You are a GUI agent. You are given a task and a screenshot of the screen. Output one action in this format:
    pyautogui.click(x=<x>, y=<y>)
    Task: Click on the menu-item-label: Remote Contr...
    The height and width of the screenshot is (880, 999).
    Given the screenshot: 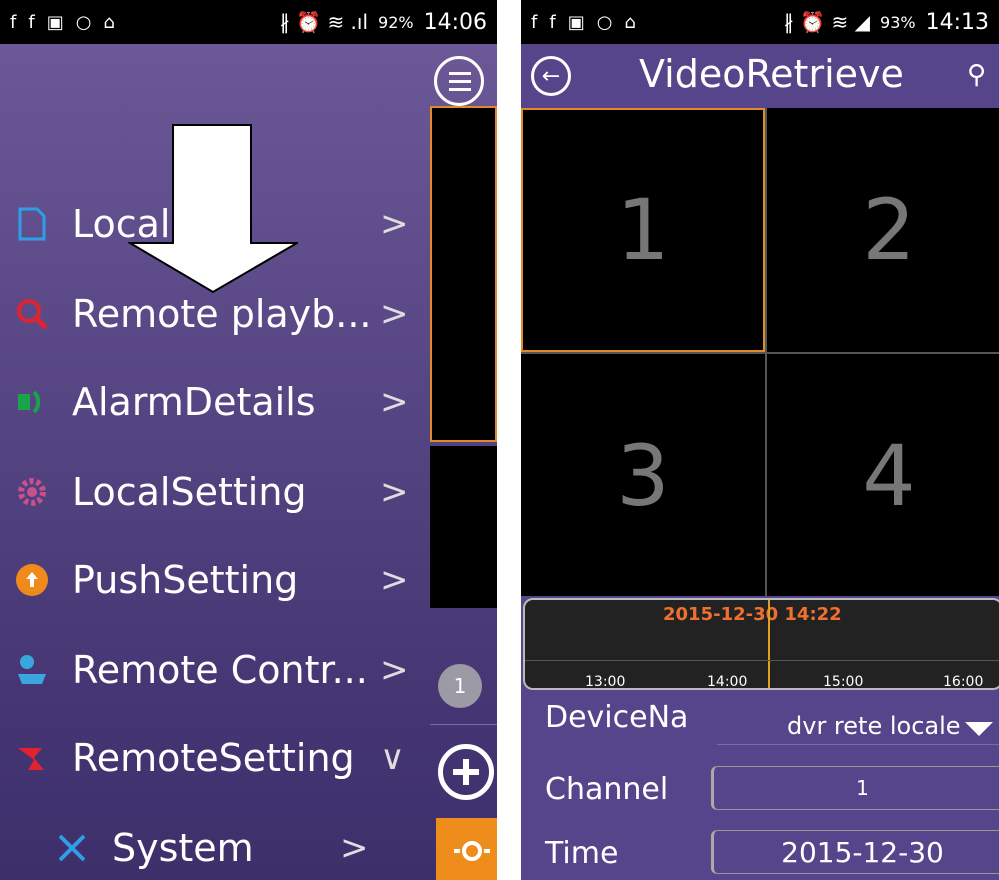 What is the action you would take?
    pyautogui.click(x=220, y=670)
    